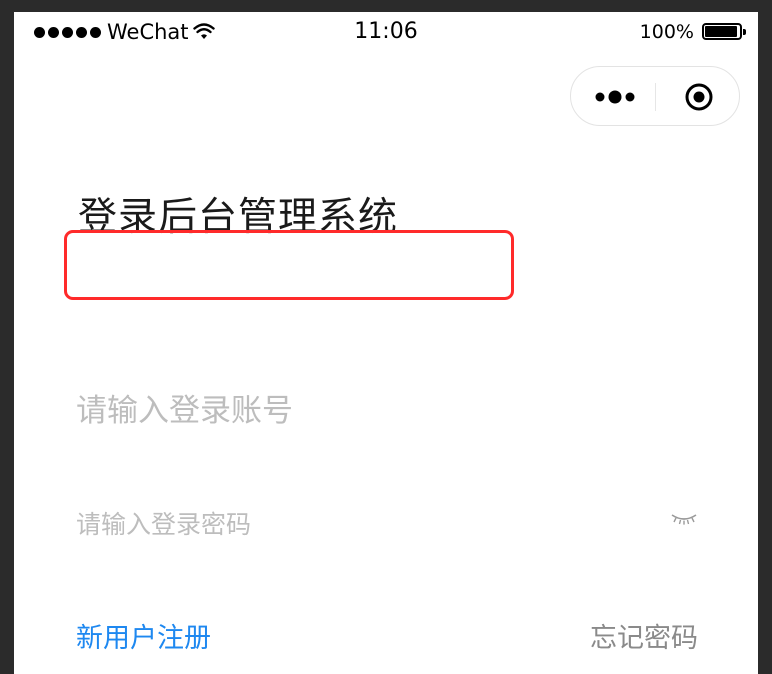  I want to click on capsule-divider, so click(655, 97).